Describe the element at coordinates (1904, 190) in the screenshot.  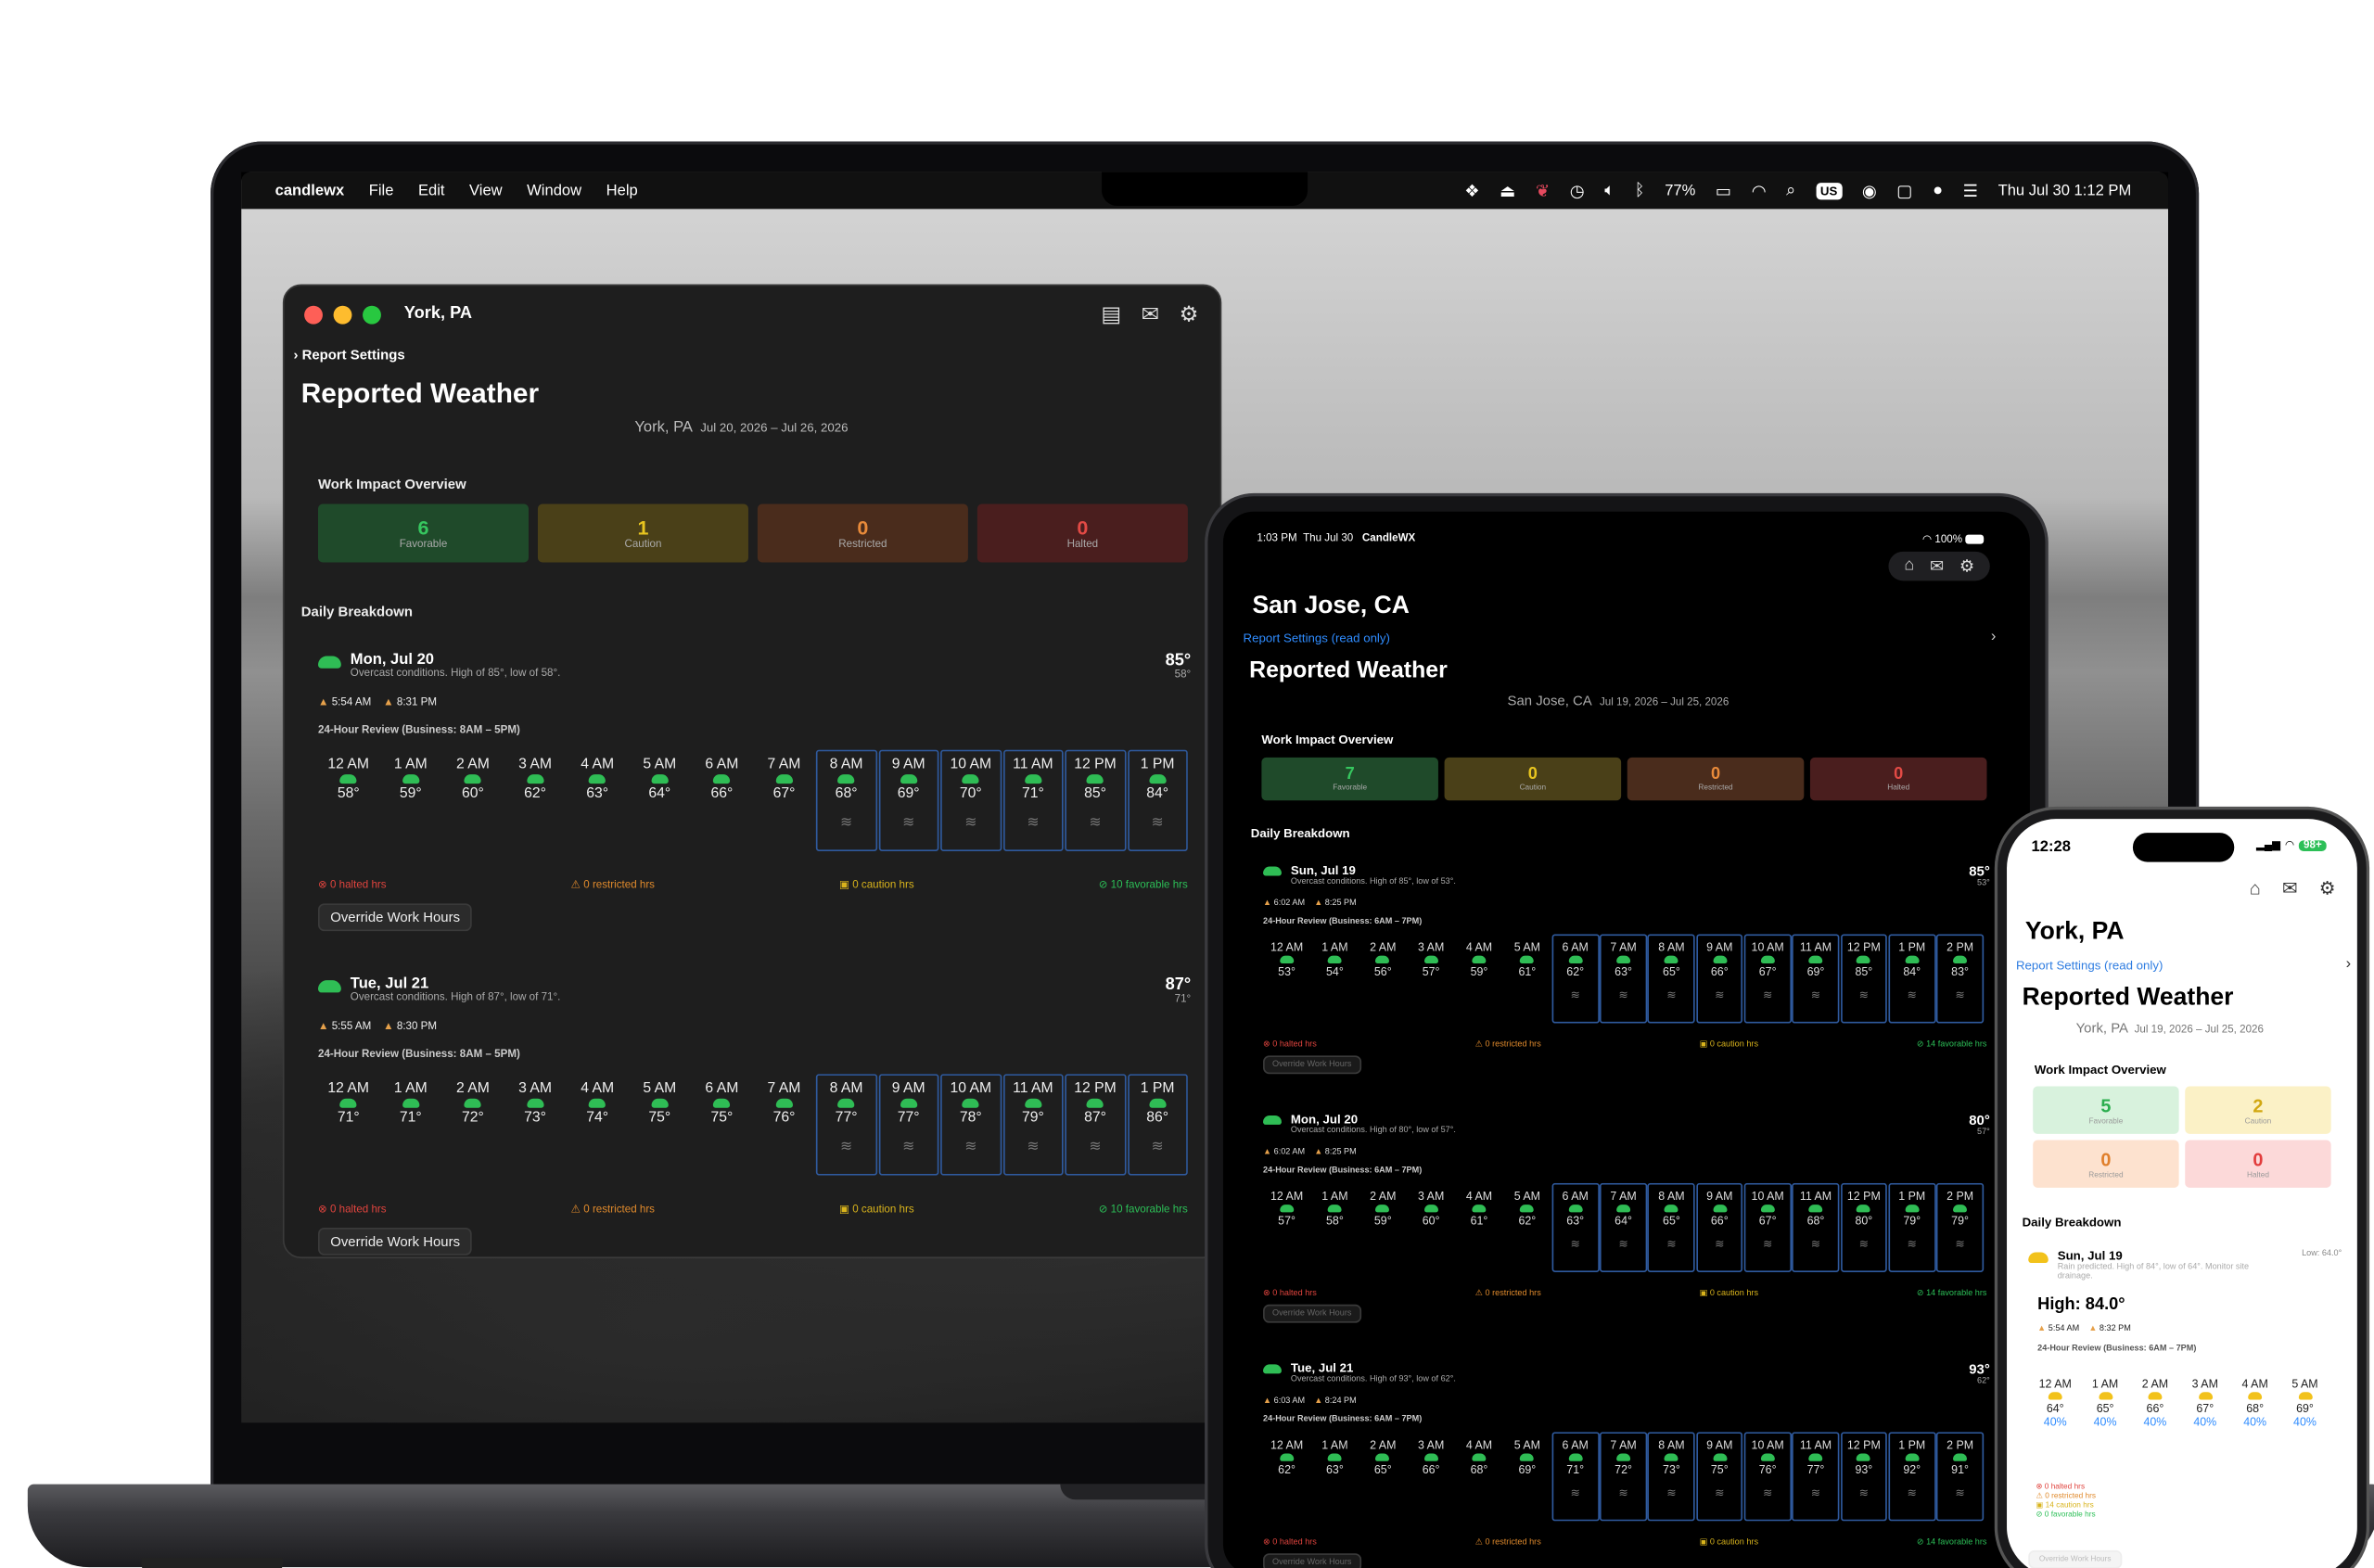
I see `display-icon: ▢` at that location.